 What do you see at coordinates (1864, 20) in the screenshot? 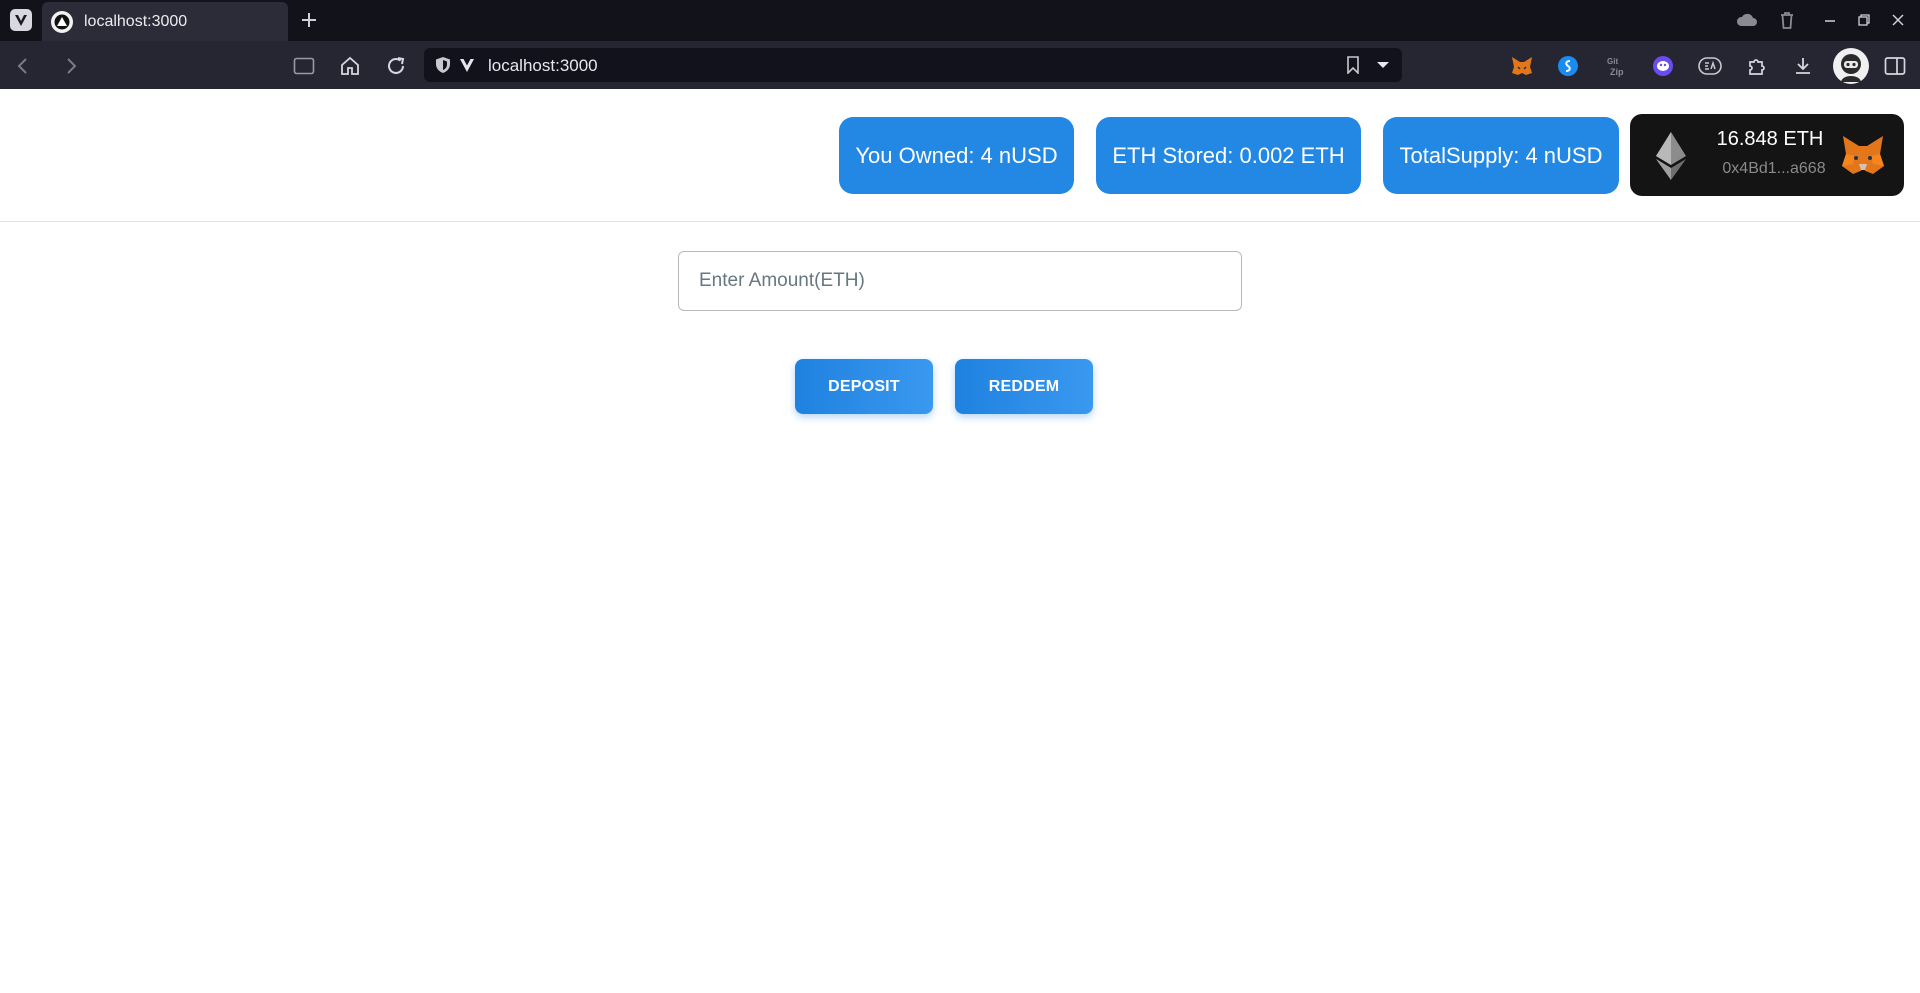
I see `restore-icon` at bounding box center [1864, 20].